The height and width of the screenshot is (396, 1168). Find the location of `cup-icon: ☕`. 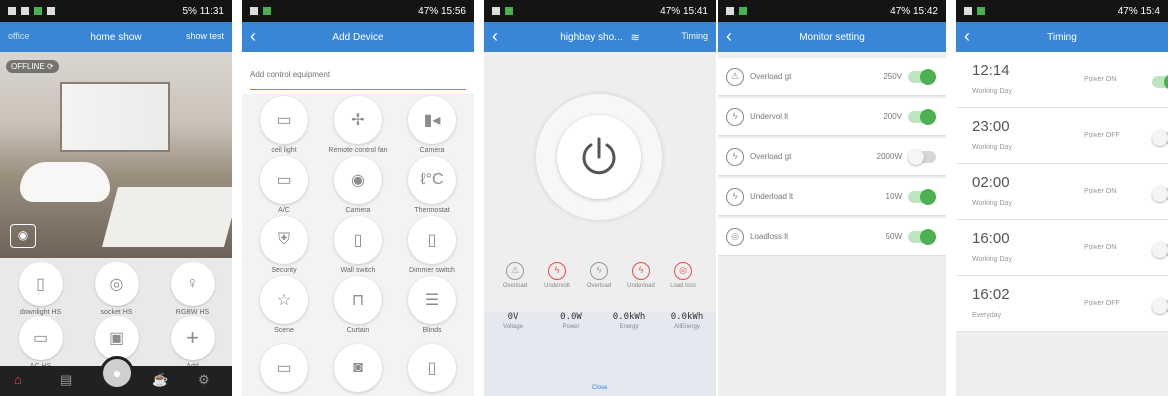

cup-icon: ☕ is located at coordinates (160, 380).